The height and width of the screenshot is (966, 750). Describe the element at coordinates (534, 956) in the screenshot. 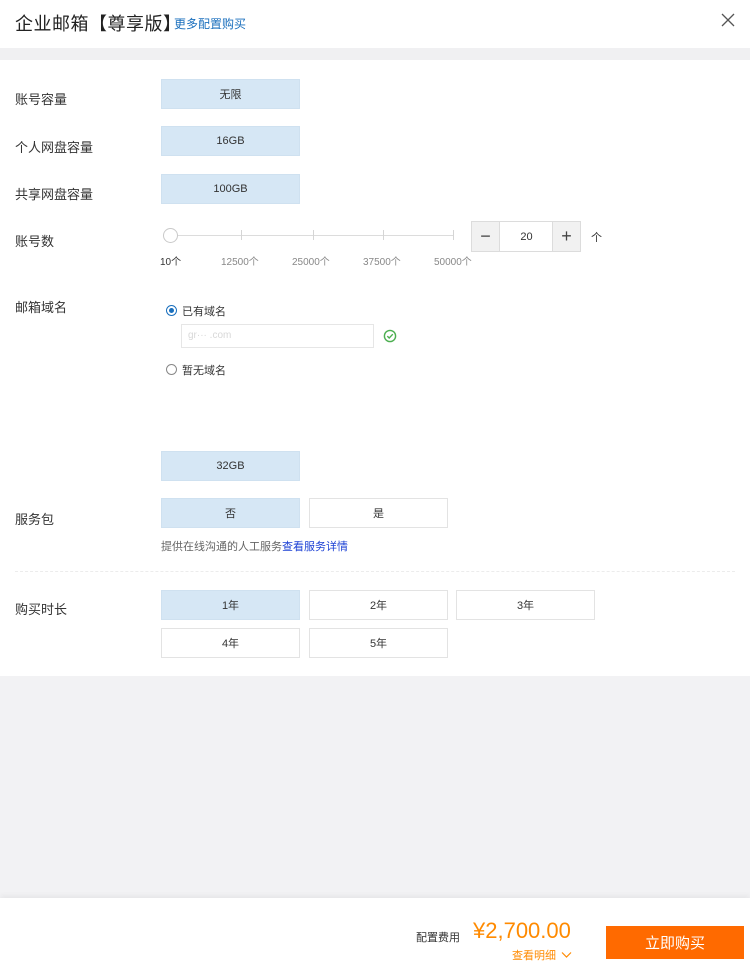

I see `view-detail-label: 查看明细` at that location.